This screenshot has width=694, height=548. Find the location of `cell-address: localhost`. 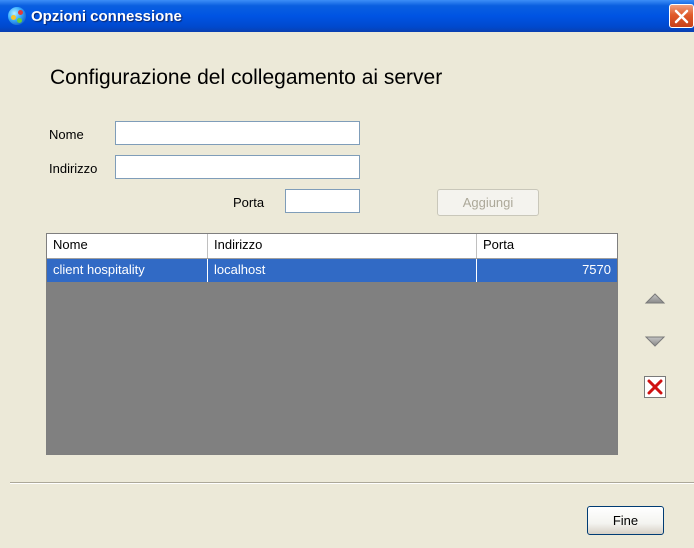

cell-address: localhost is located at coordinates (342, 270).